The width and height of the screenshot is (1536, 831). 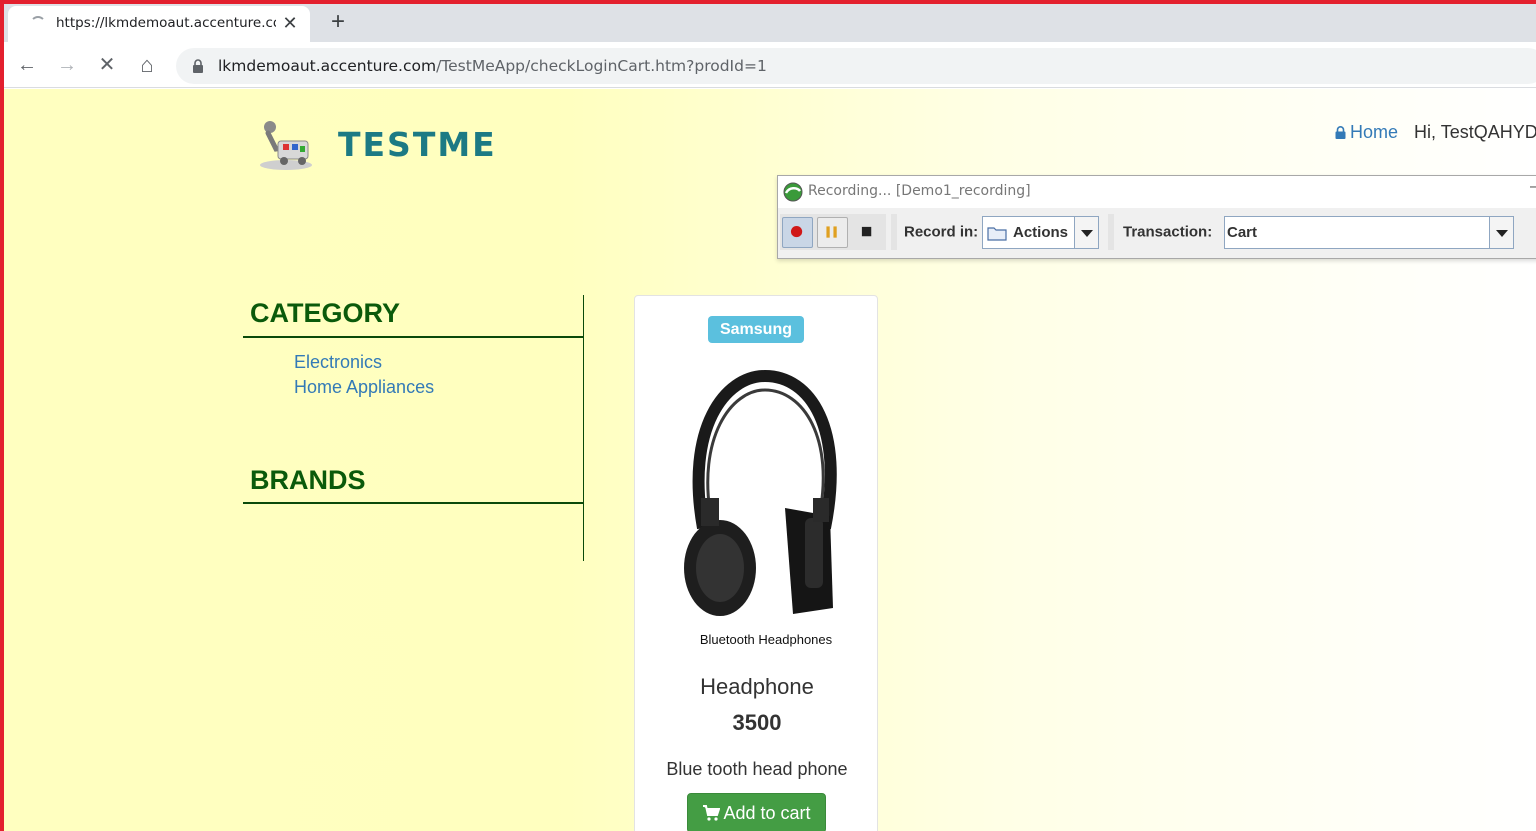 What do you see at coordinates (338, 362) in the screenshot?
I see `category-link-electronics: Electronics` at bounding box center [338, 362].